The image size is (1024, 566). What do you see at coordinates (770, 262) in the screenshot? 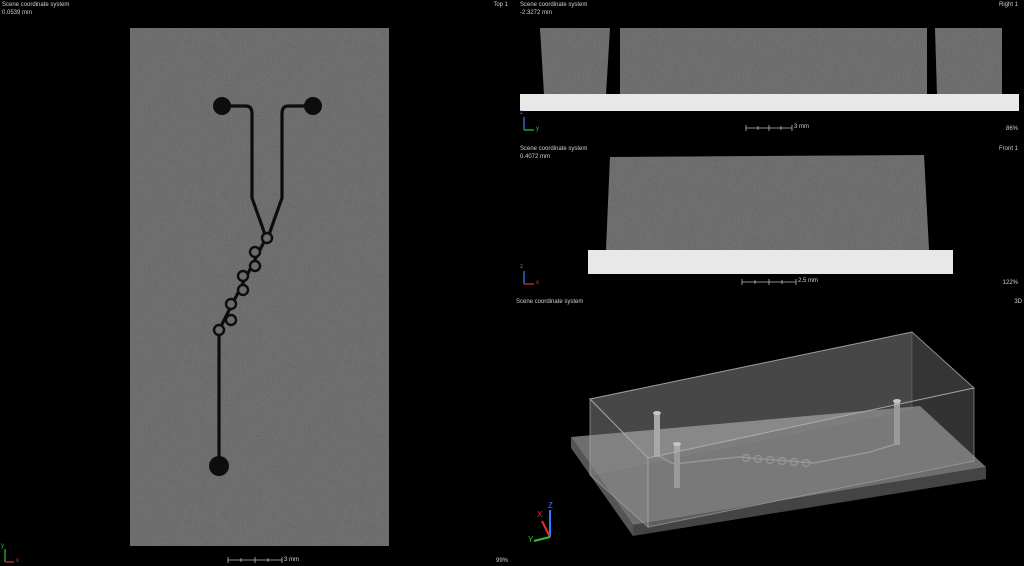
I see `front-substrate` at bounding box center [770, 262].